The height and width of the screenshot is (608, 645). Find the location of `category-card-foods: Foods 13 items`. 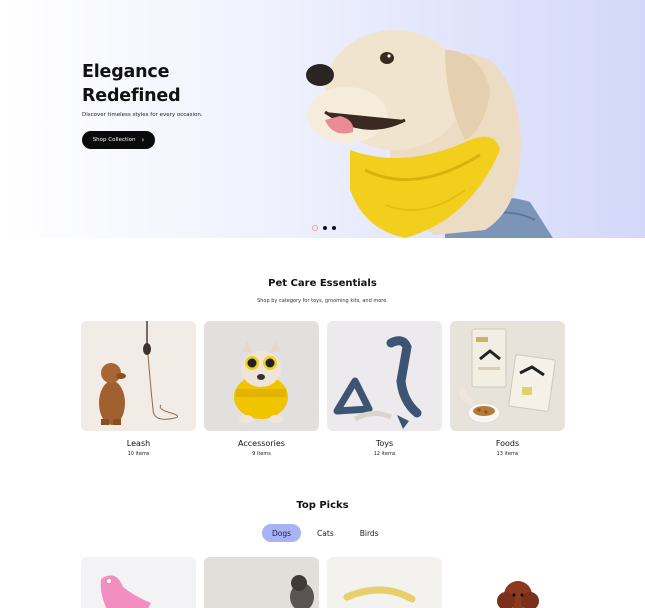

category-card-foods: Foods 13 items is located at coordinates (507, 389).